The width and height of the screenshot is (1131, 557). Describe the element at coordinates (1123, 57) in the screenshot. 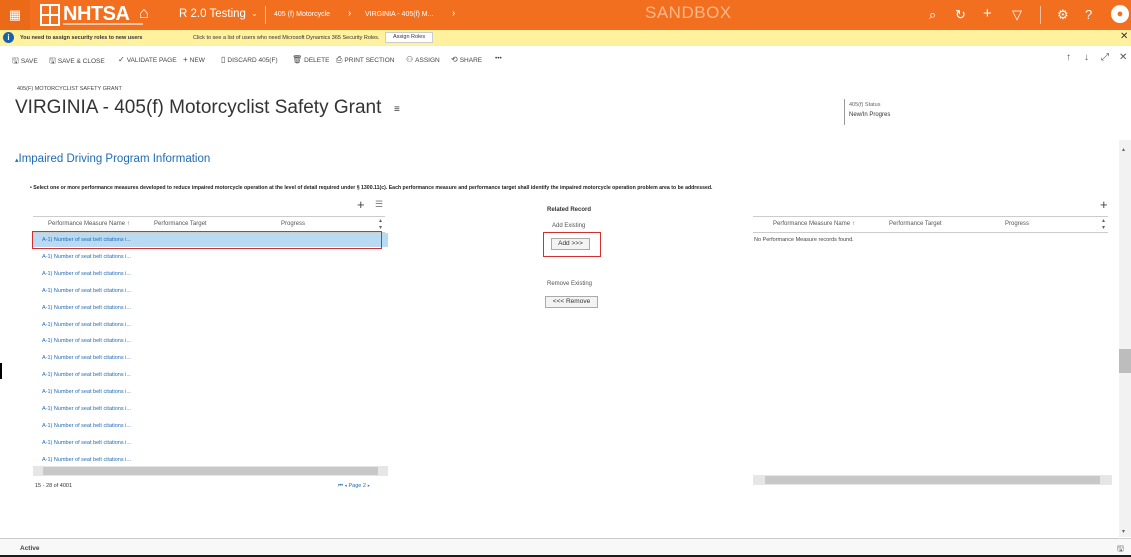

I see `close-record-icon: ✕` at that location.